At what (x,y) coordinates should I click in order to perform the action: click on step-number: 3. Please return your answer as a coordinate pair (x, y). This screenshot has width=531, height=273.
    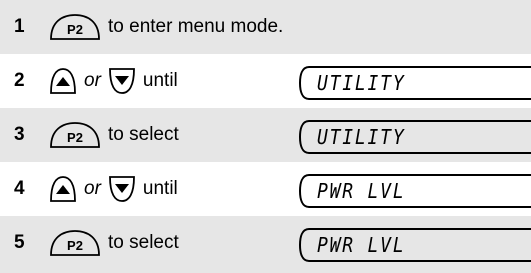
    Looking at the image, I should click on (19, 134).